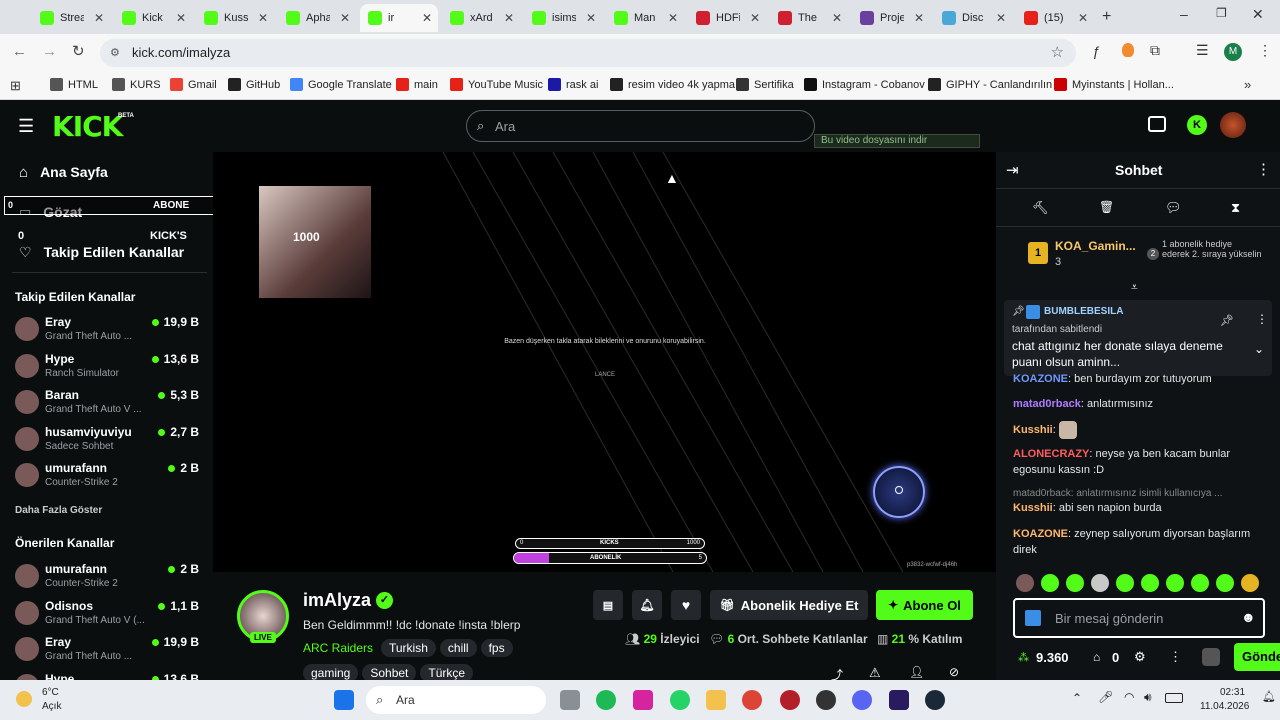 The height and width of the screenshot is (720, 1280). I want to click on expand-leaderboard-icon: ⩡, so click(1134, 287).